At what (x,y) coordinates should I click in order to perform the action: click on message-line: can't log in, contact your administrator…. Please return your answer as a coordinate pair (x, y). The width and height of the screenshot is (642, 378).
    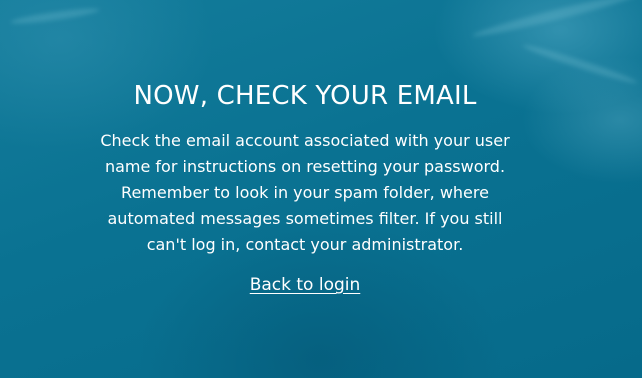
    Looking at the image, I should click on (305, 244).